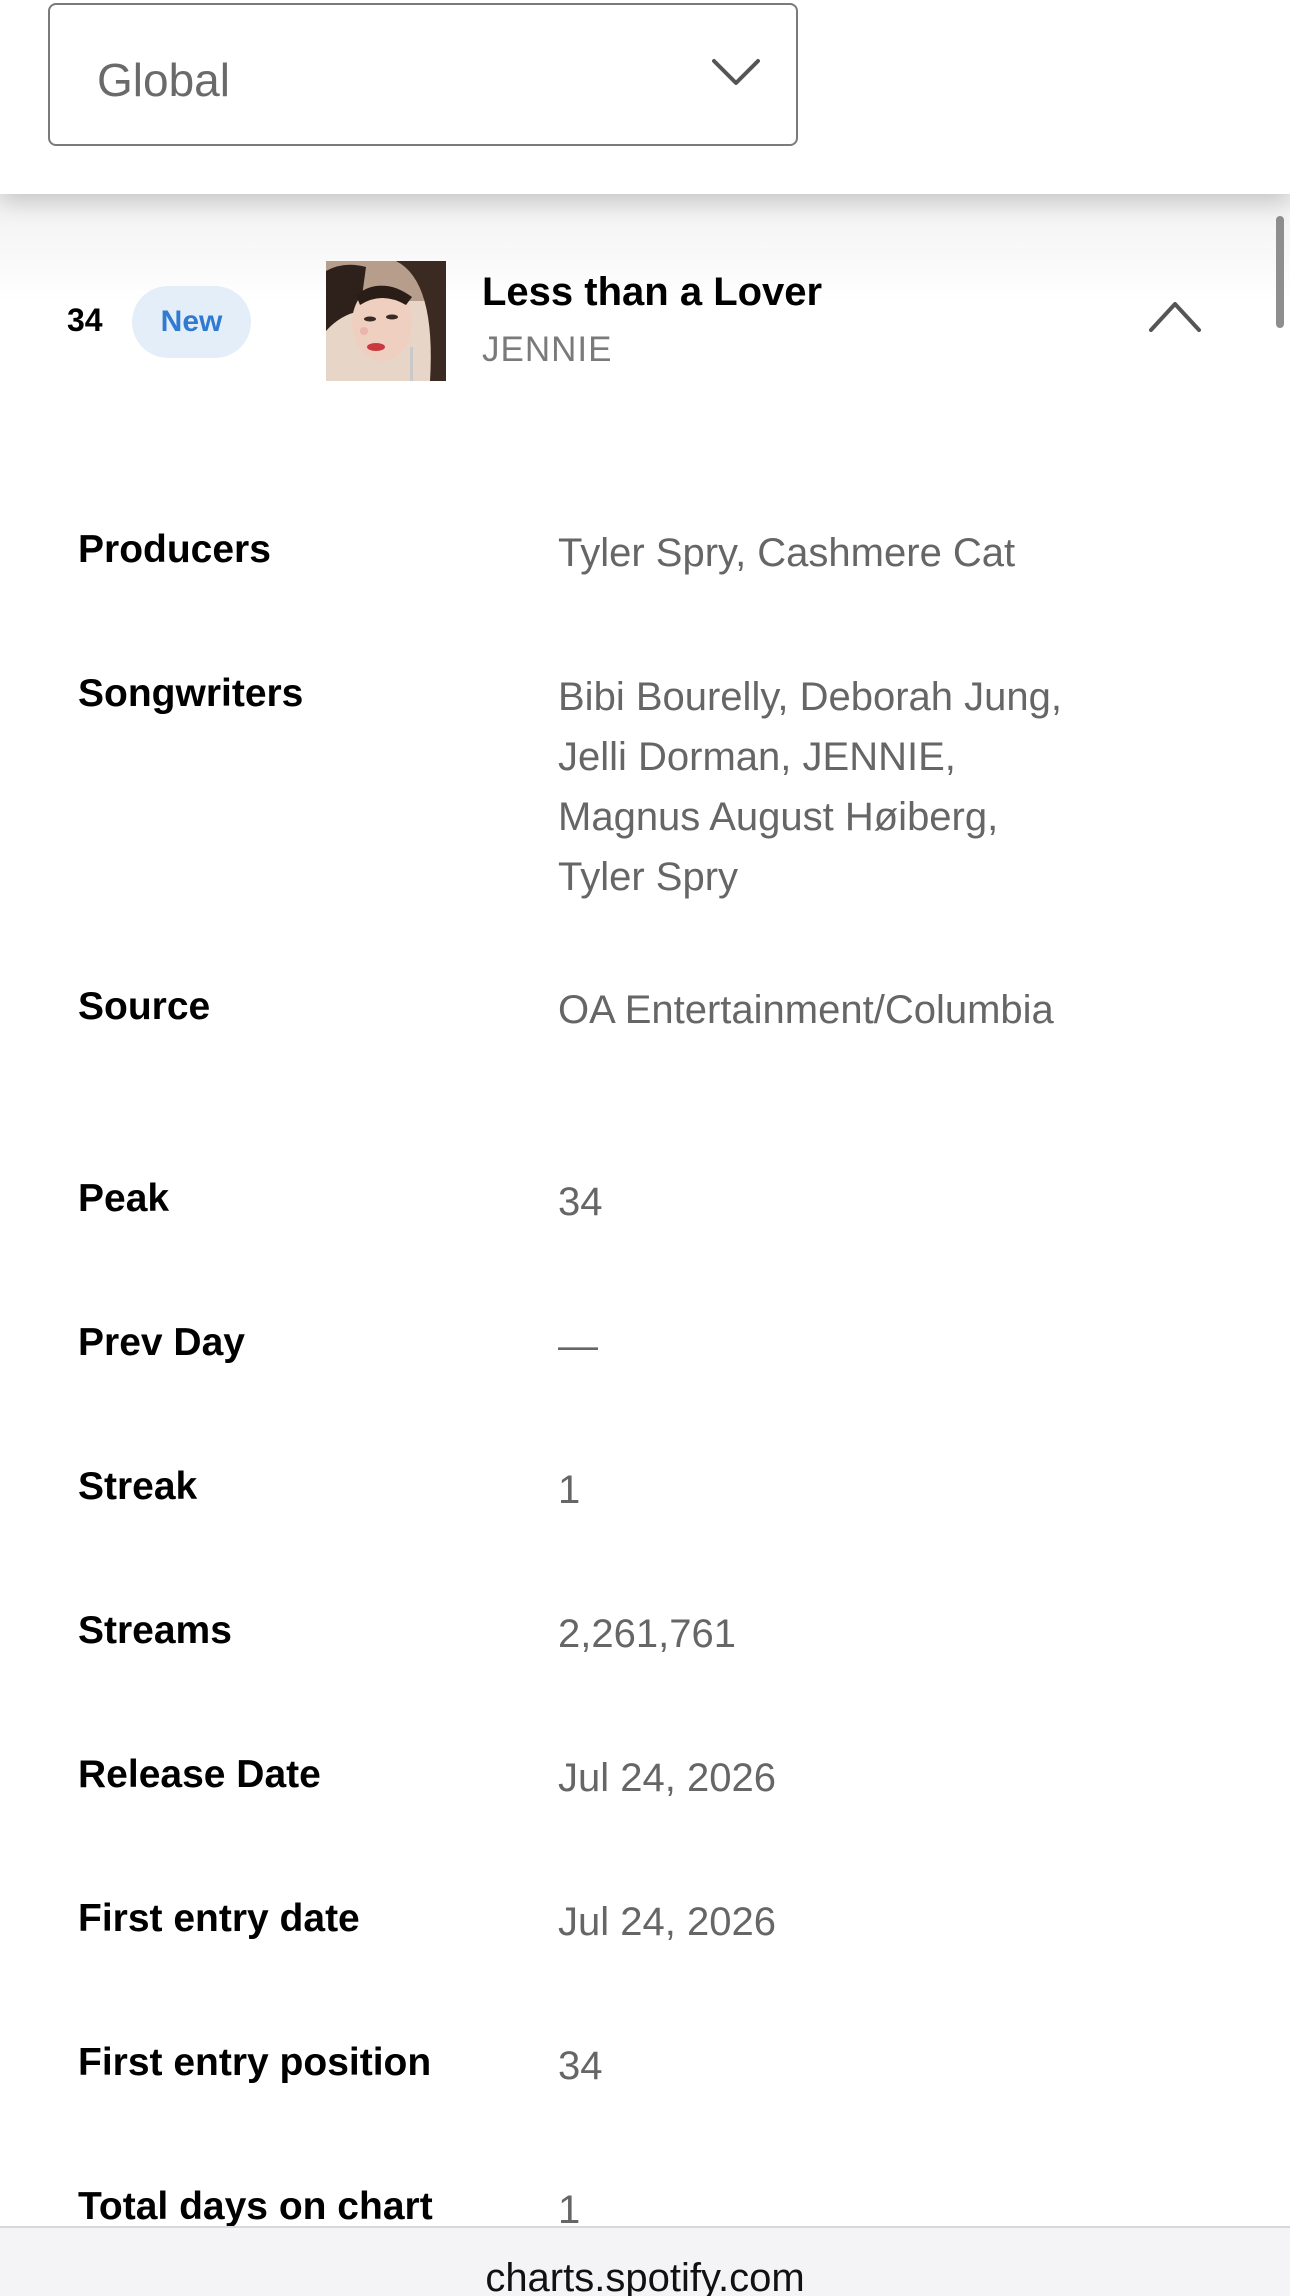 The image size is (1290, 2296). What do you see at coordinates (85, 320) in the screenshot?
I see `track-rank: 34` at bounding box center [85, 320].